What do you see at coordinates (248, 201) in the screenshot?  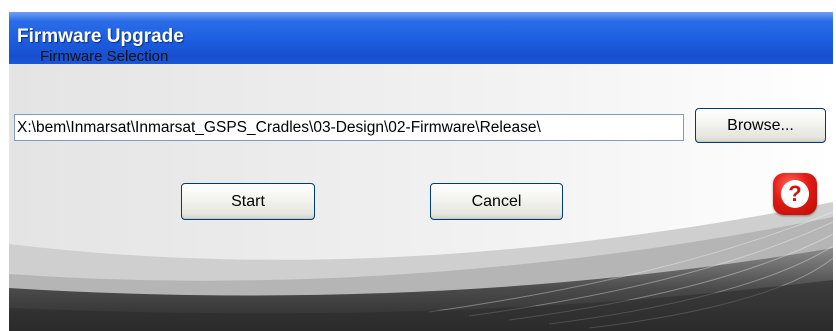 I see `start-button: Start` at bounding box center [248, 201].